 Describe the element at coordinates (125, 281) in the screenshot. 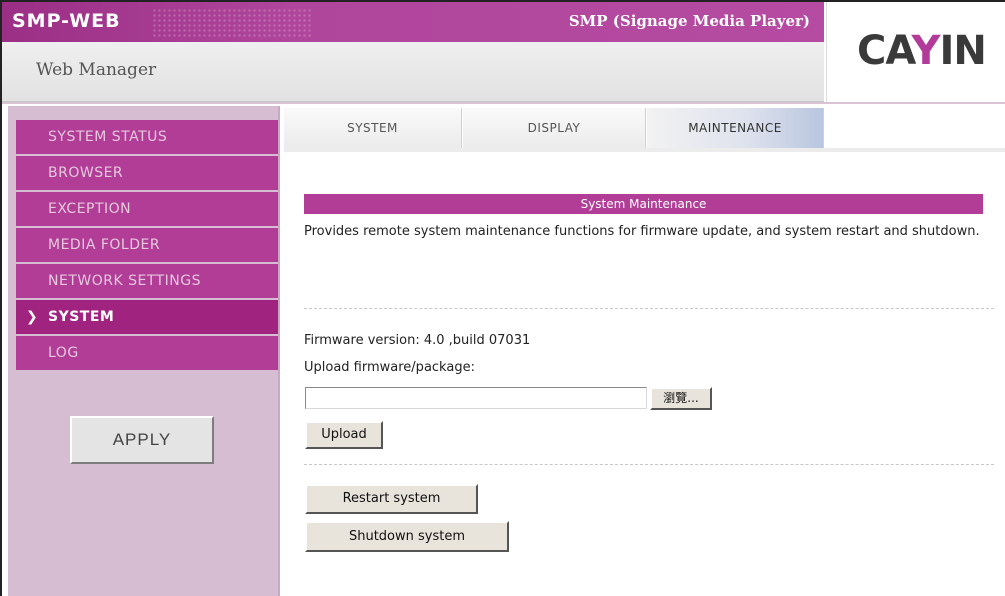

I see `sidebar-item-label: NETWORK SETTINGS` at that location.